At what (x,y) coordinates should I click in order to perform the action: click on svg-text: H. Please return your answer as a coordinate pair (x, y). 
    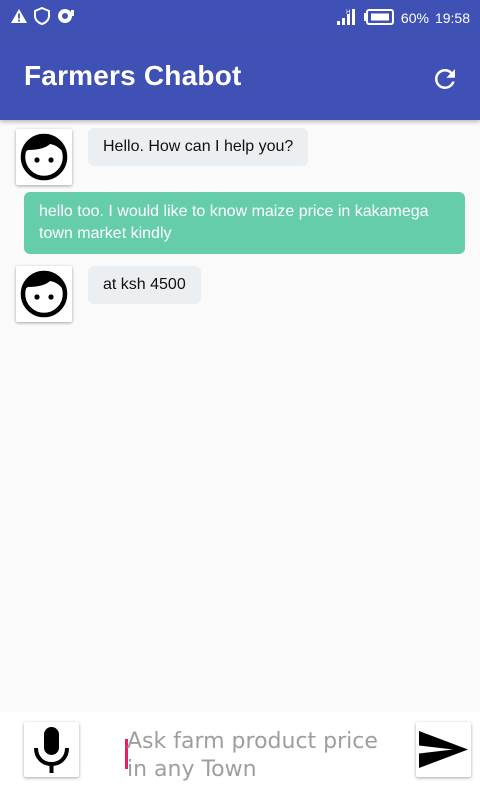
    Looking at the image, I should click on (348, 12).